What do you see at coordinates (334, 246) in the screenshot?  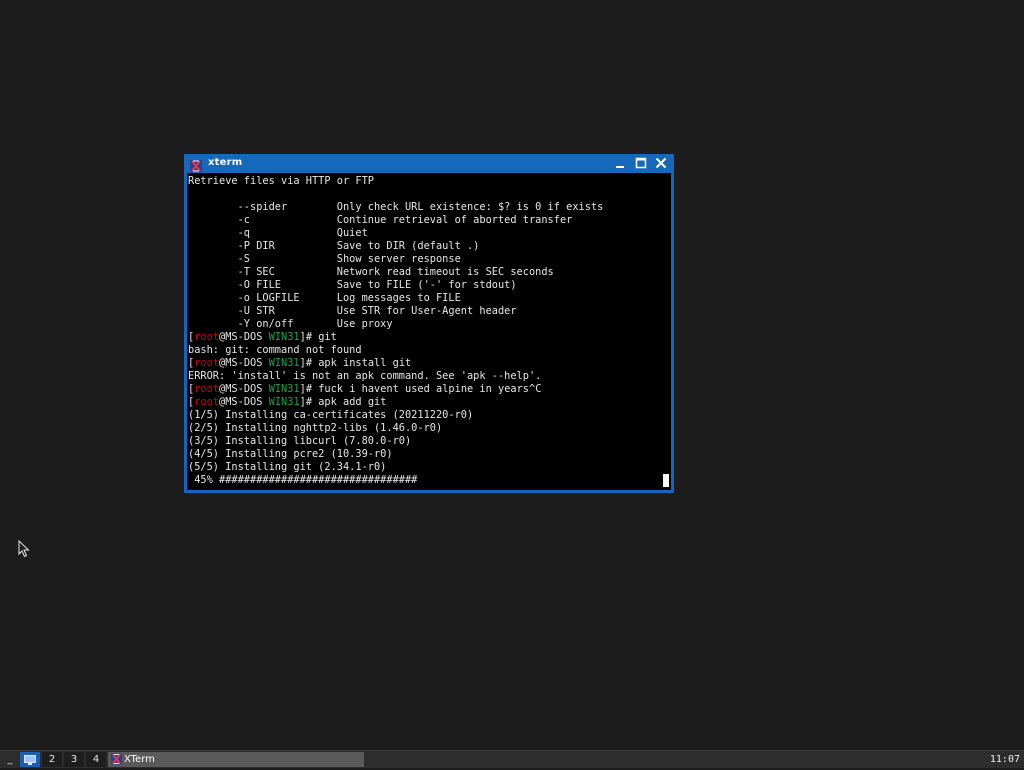 I see `terminal-line: -P DIR Save to DIR (default .)` at bounding box center [334, 246].